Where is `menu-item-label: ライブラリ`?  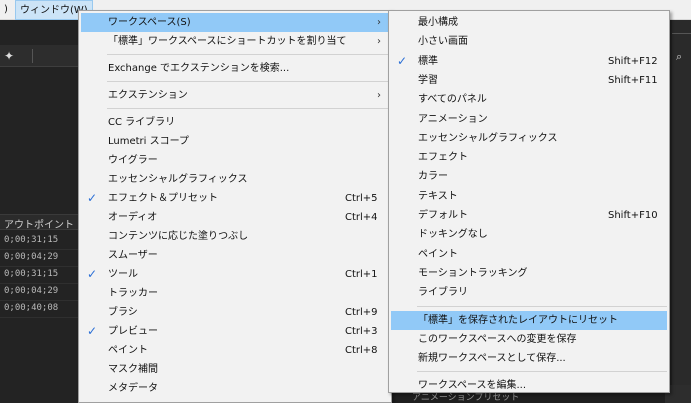 menu-item-label: ライブラリ is located at coordinates (443, 293).